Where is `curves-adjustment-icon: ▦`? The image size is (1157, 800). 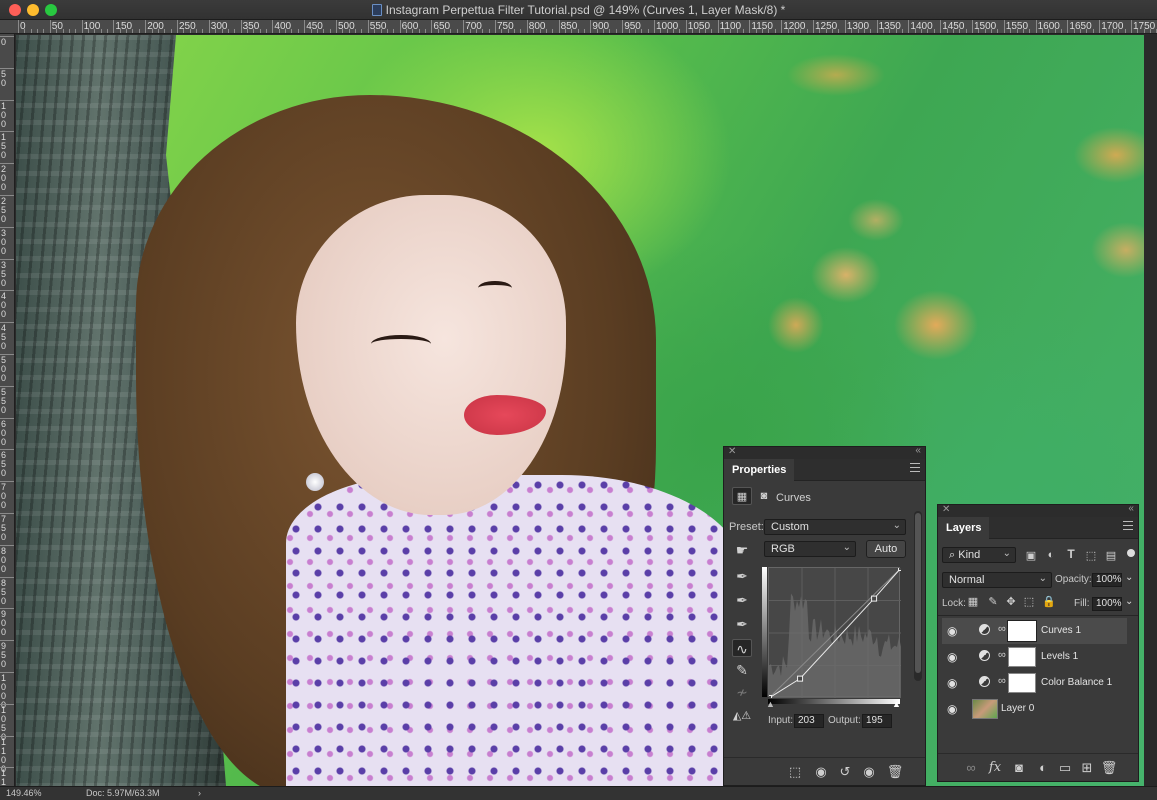
curves-adjustment-icon: ▦ is located at coordinates (742, 496).